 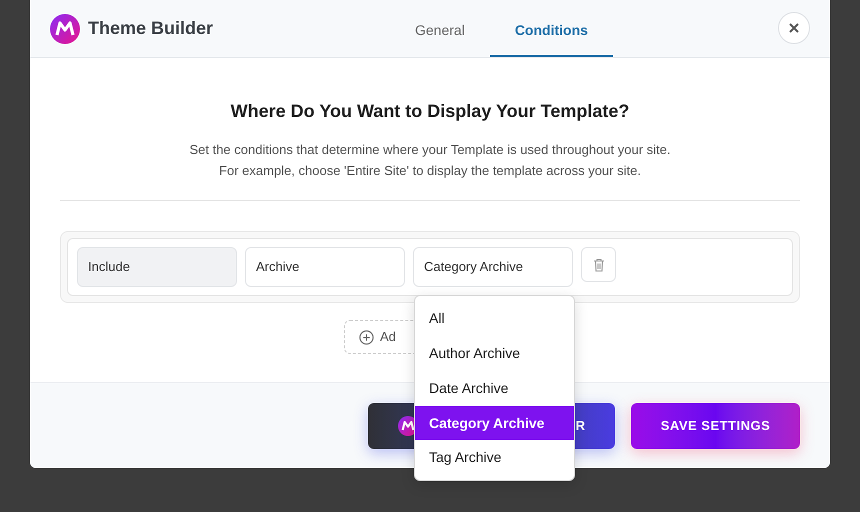 I want to click on close-button, so click(x=794, y=28).